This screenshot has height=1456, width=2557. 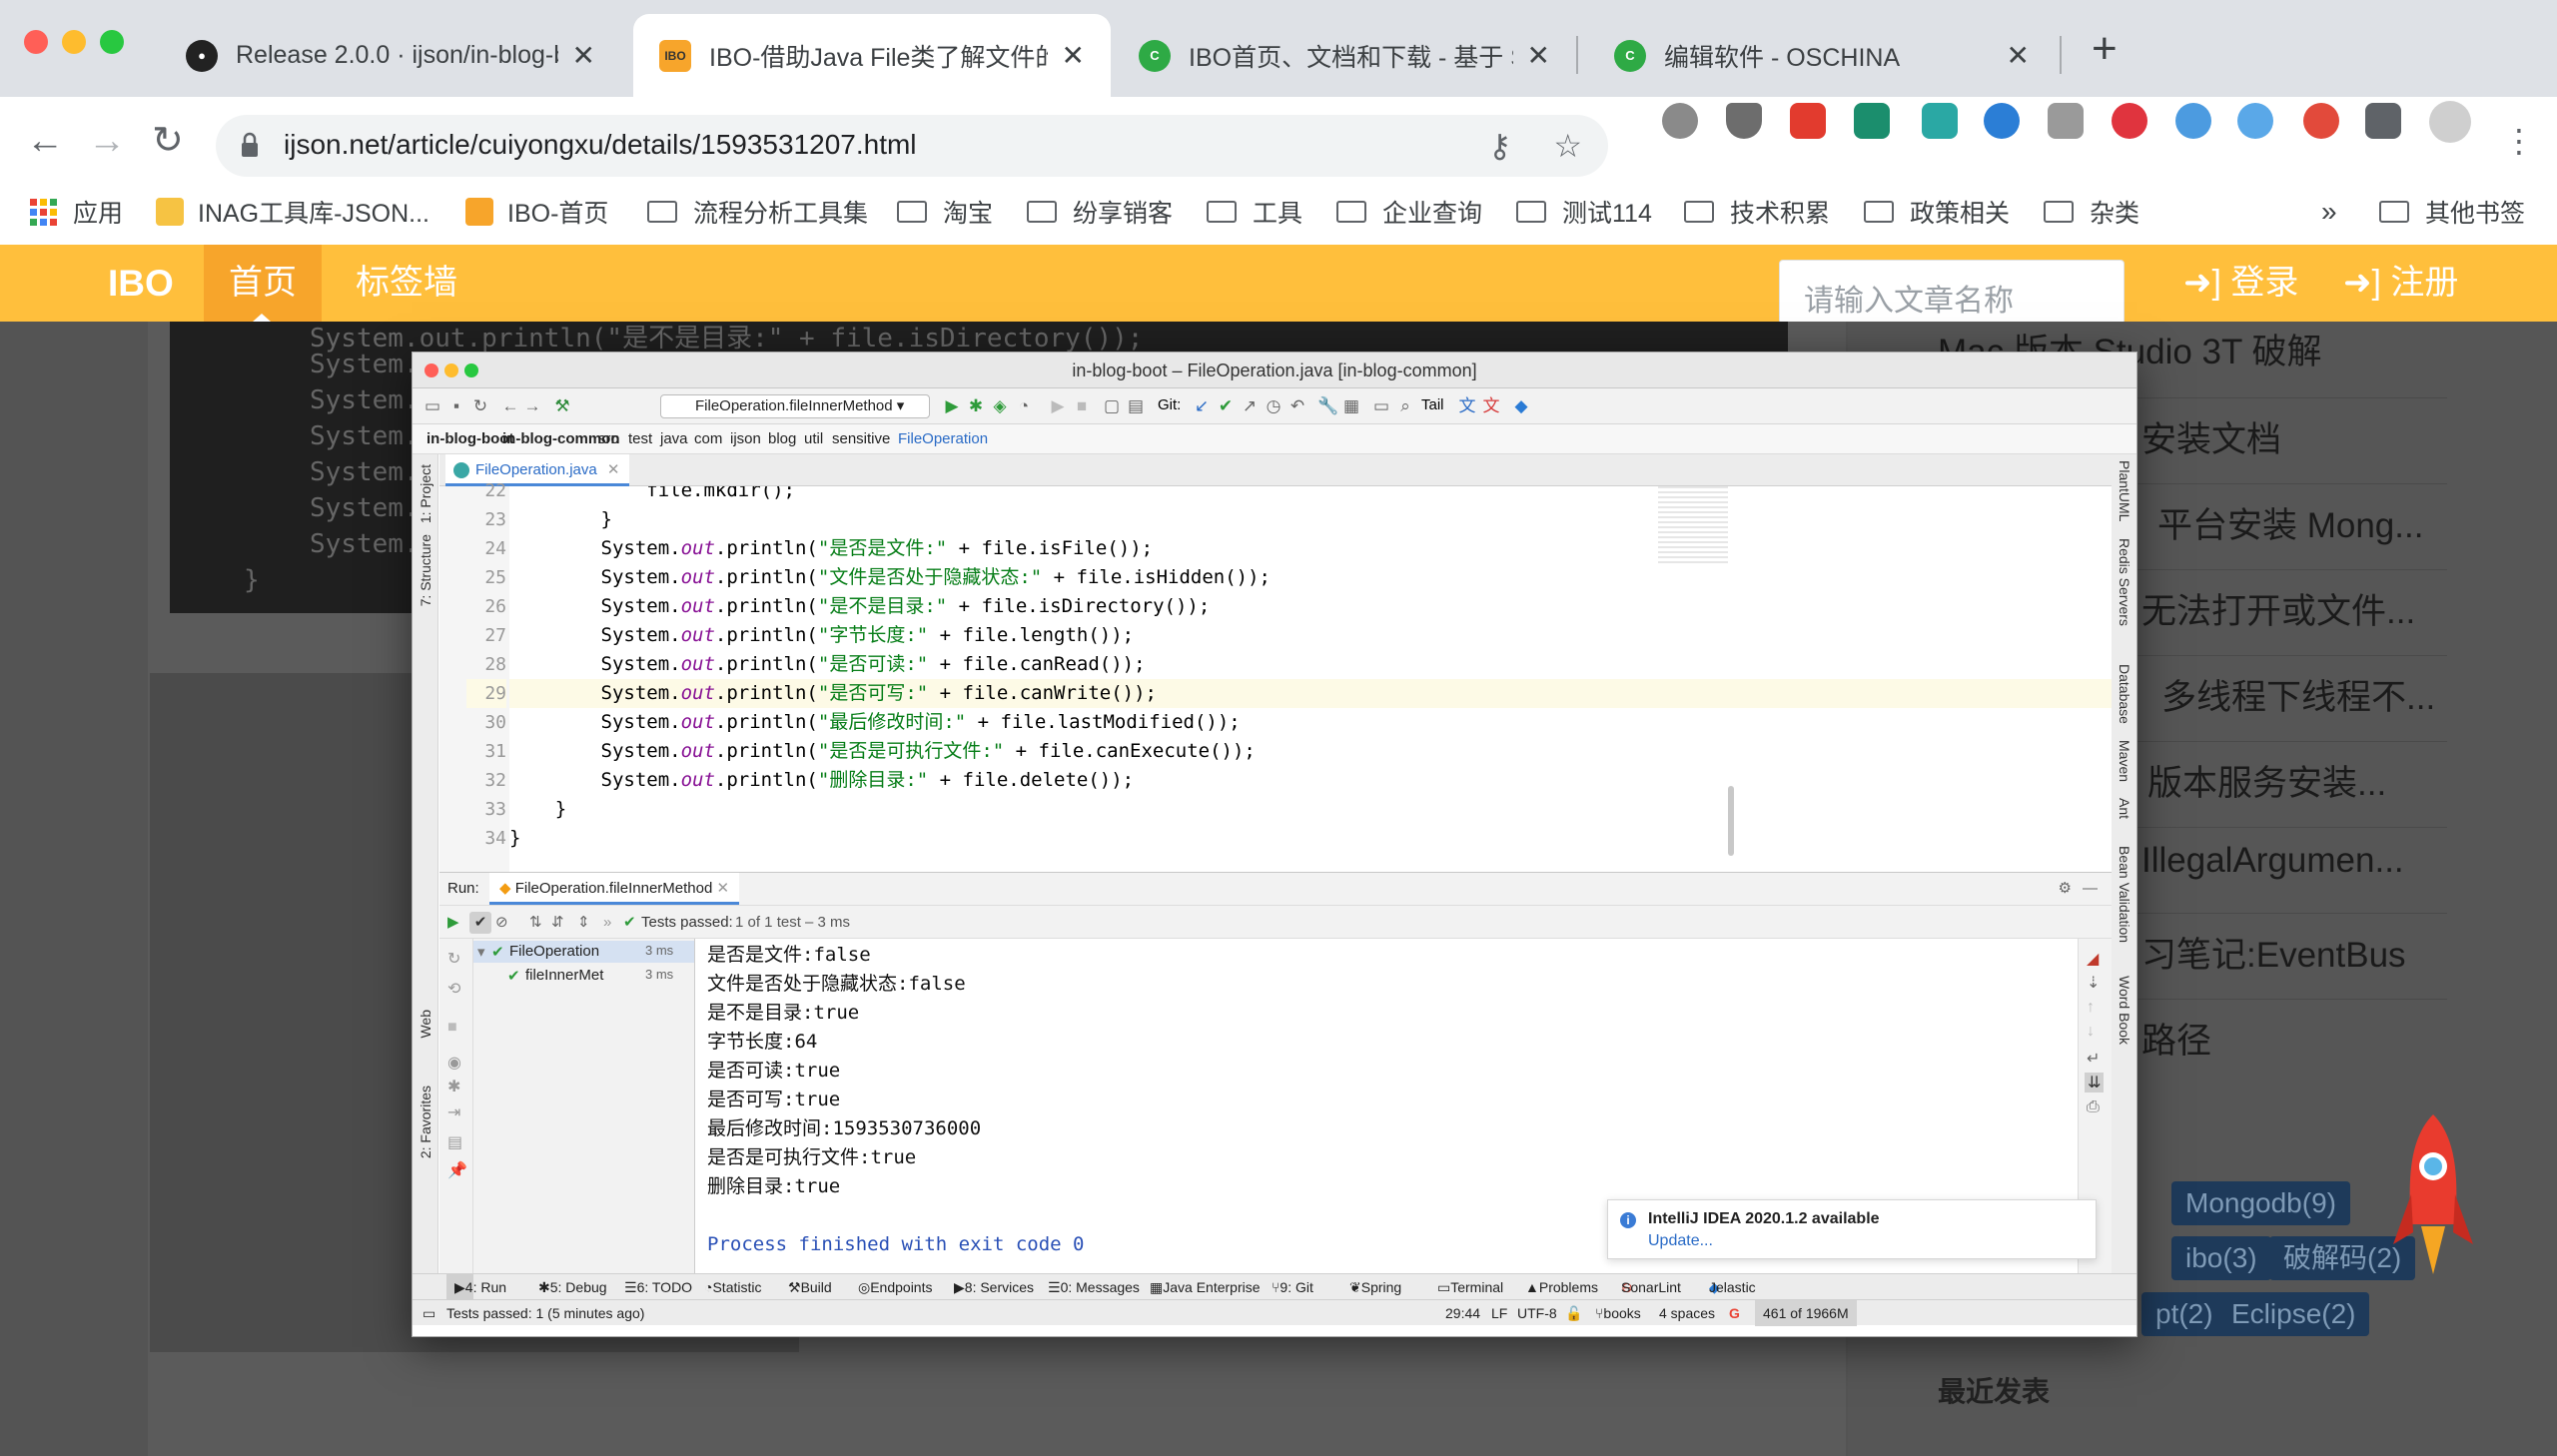 I want to click on indent-setting: 4 spaces, so click(x=1687, y=1313).